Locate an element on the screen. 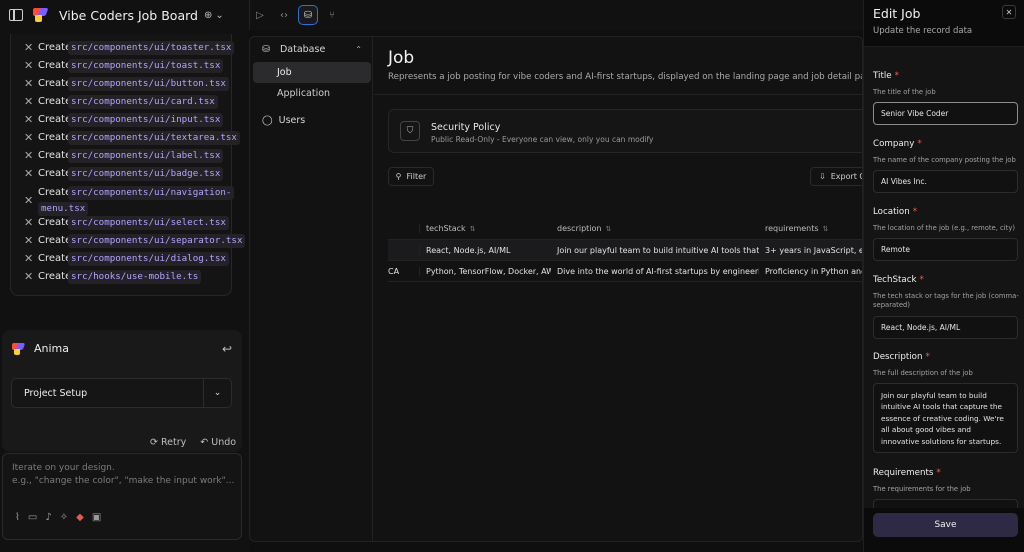 This screenshot has width=1024, height=552. nav-item-application: Application is located at coordinates (312, 93).